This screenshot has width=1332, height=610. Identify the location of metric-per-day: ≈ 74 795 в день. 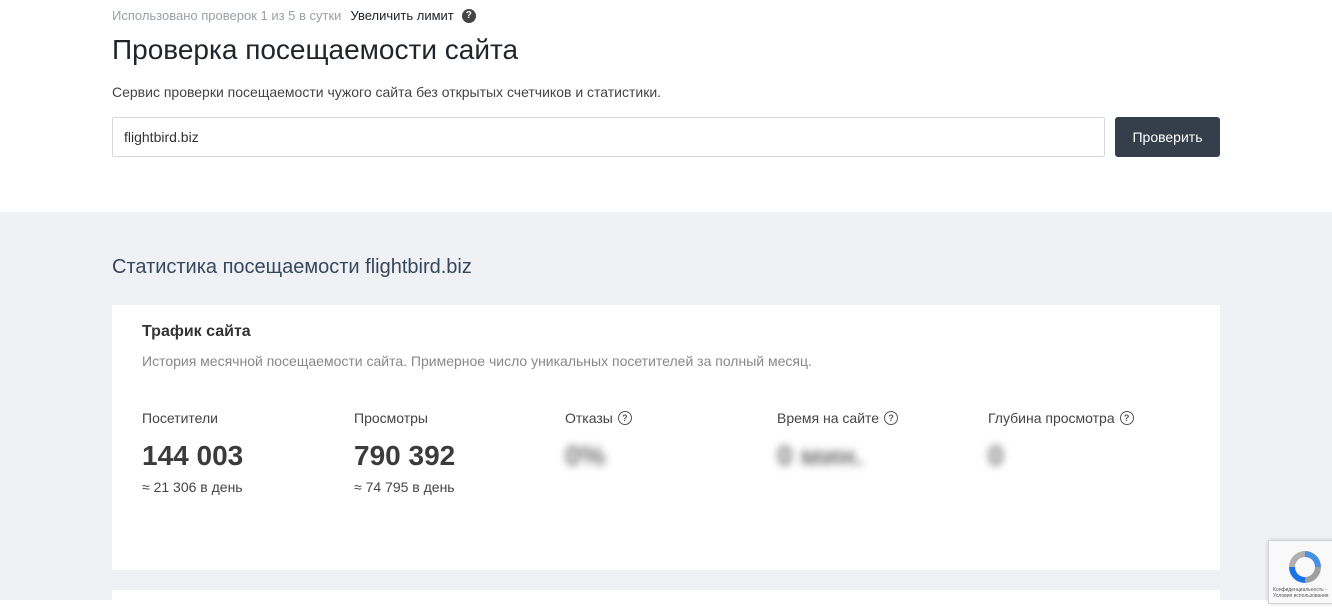
(404, 487).